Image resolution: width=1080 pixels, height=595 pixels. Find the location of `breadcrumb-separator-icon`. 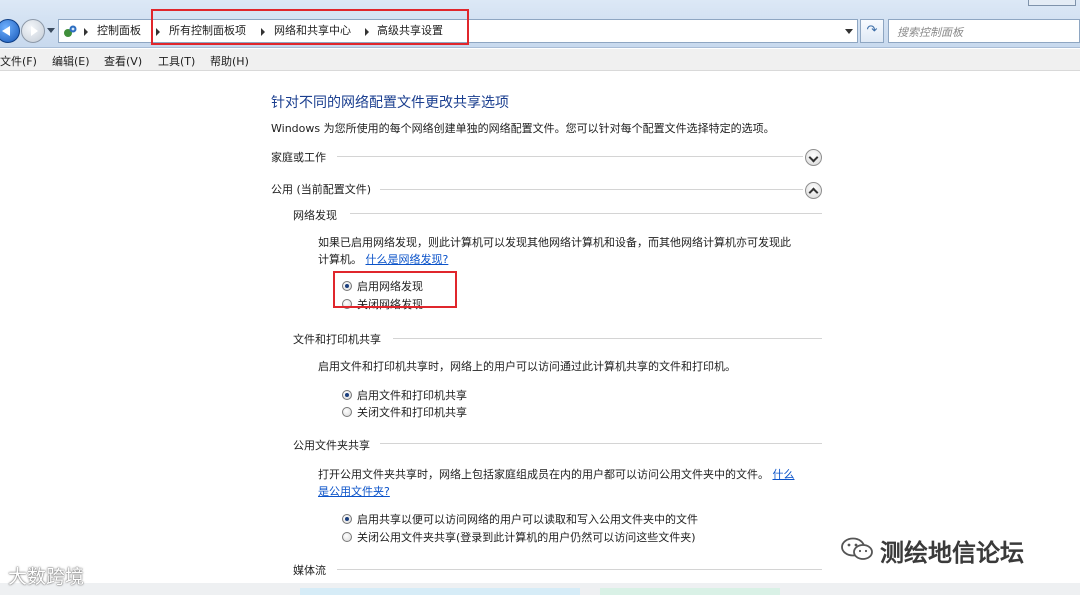

breadcrumb-separator-icon is located at coordinates (86, 32).